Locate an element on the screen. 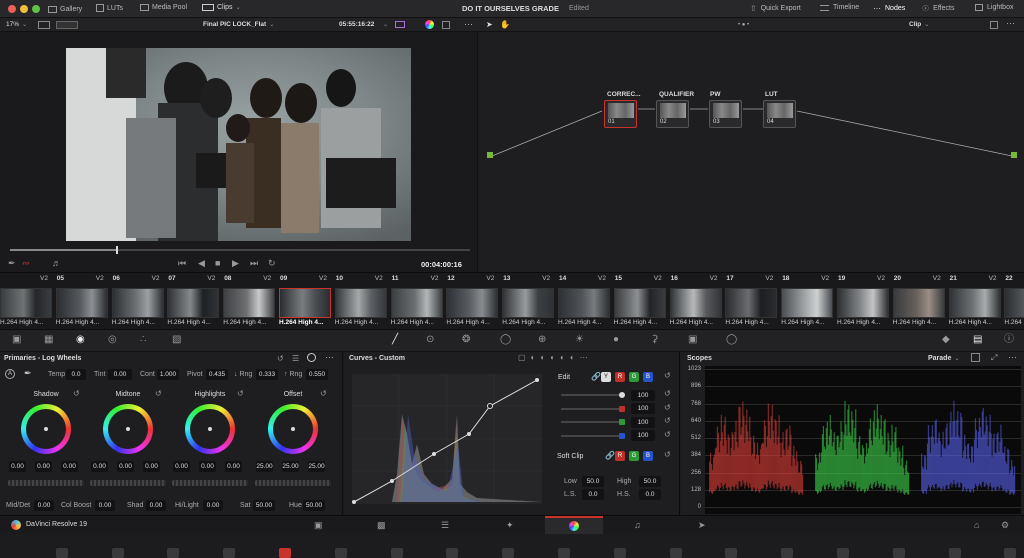 Image resolution: width=1024 pixels, height=558 pixels. fairlight-page-icon: ♫ is located at coordinates (637, 525).